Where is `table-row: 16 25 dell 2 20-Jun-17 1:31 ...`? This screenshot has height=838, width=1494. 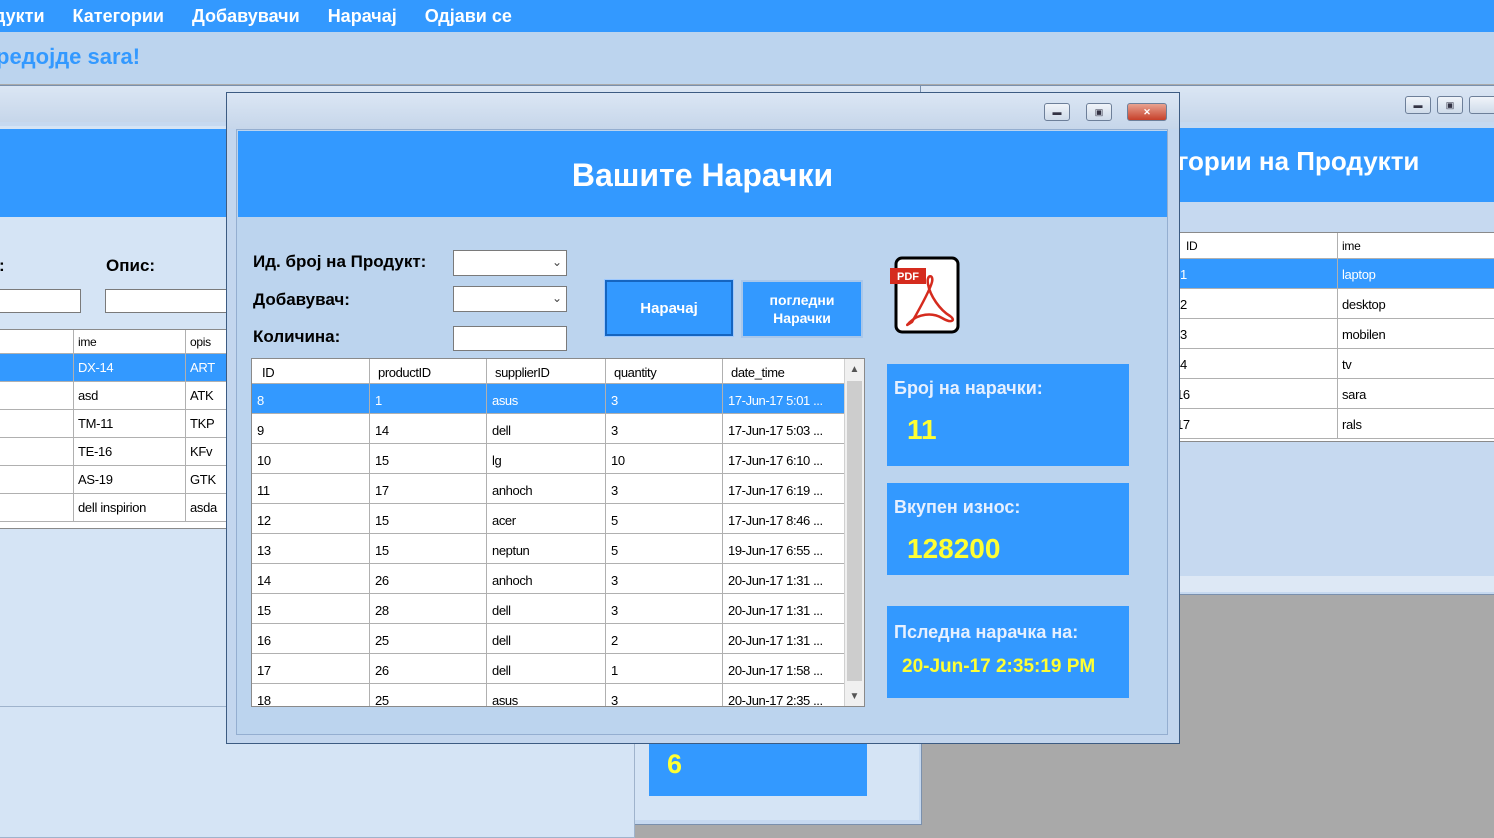 table-row: 16 25 dell 2 20-Jun-17 1:31 ... is located at coordinates (558, 639).